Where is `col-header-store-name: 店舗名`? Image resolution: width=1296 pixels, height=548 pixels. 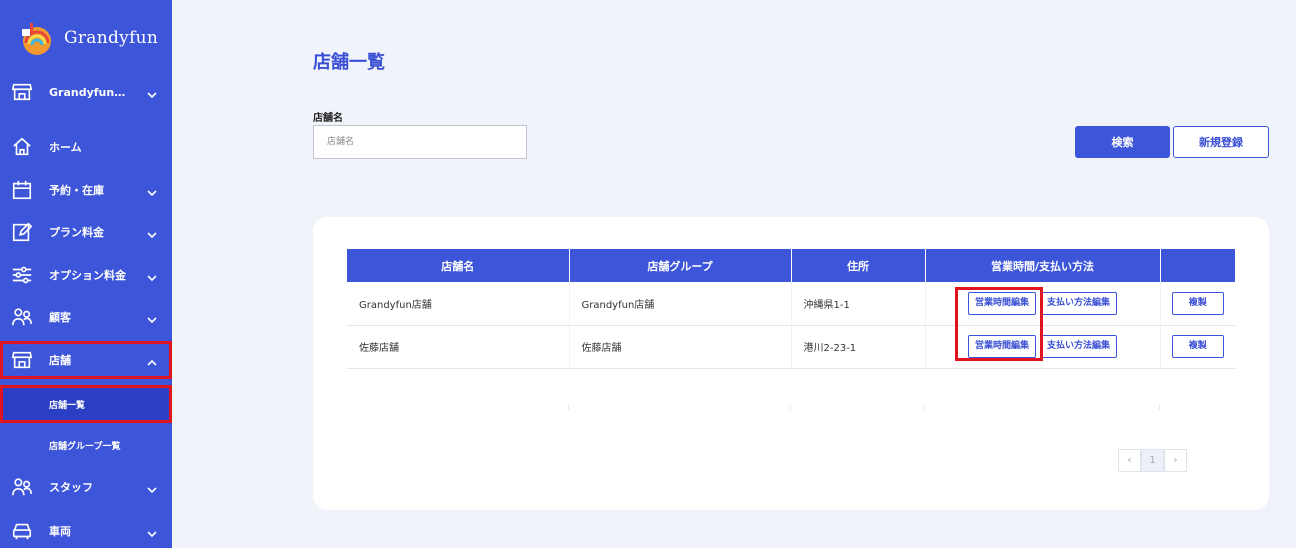
col-header-store-name: 店舗名 is located at coordinates (458, 265).